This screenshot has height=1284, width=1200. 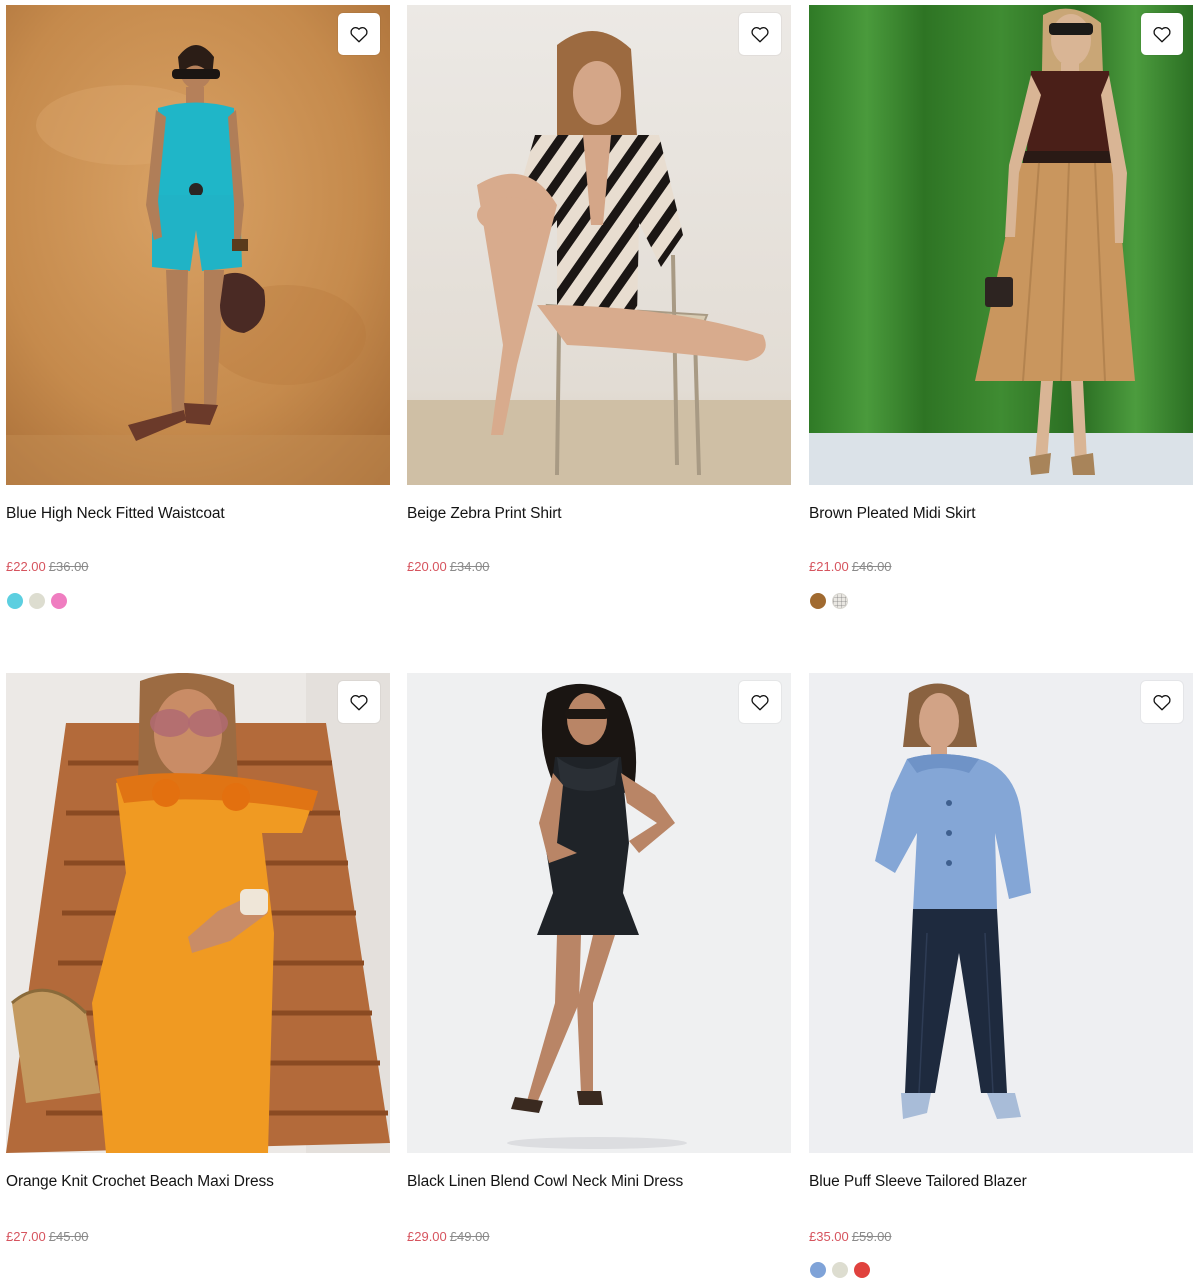 What do you see at coordinates (68, 566) in the screenshot?
I see `original-price: £36.00` at bounding box center [68, 566].